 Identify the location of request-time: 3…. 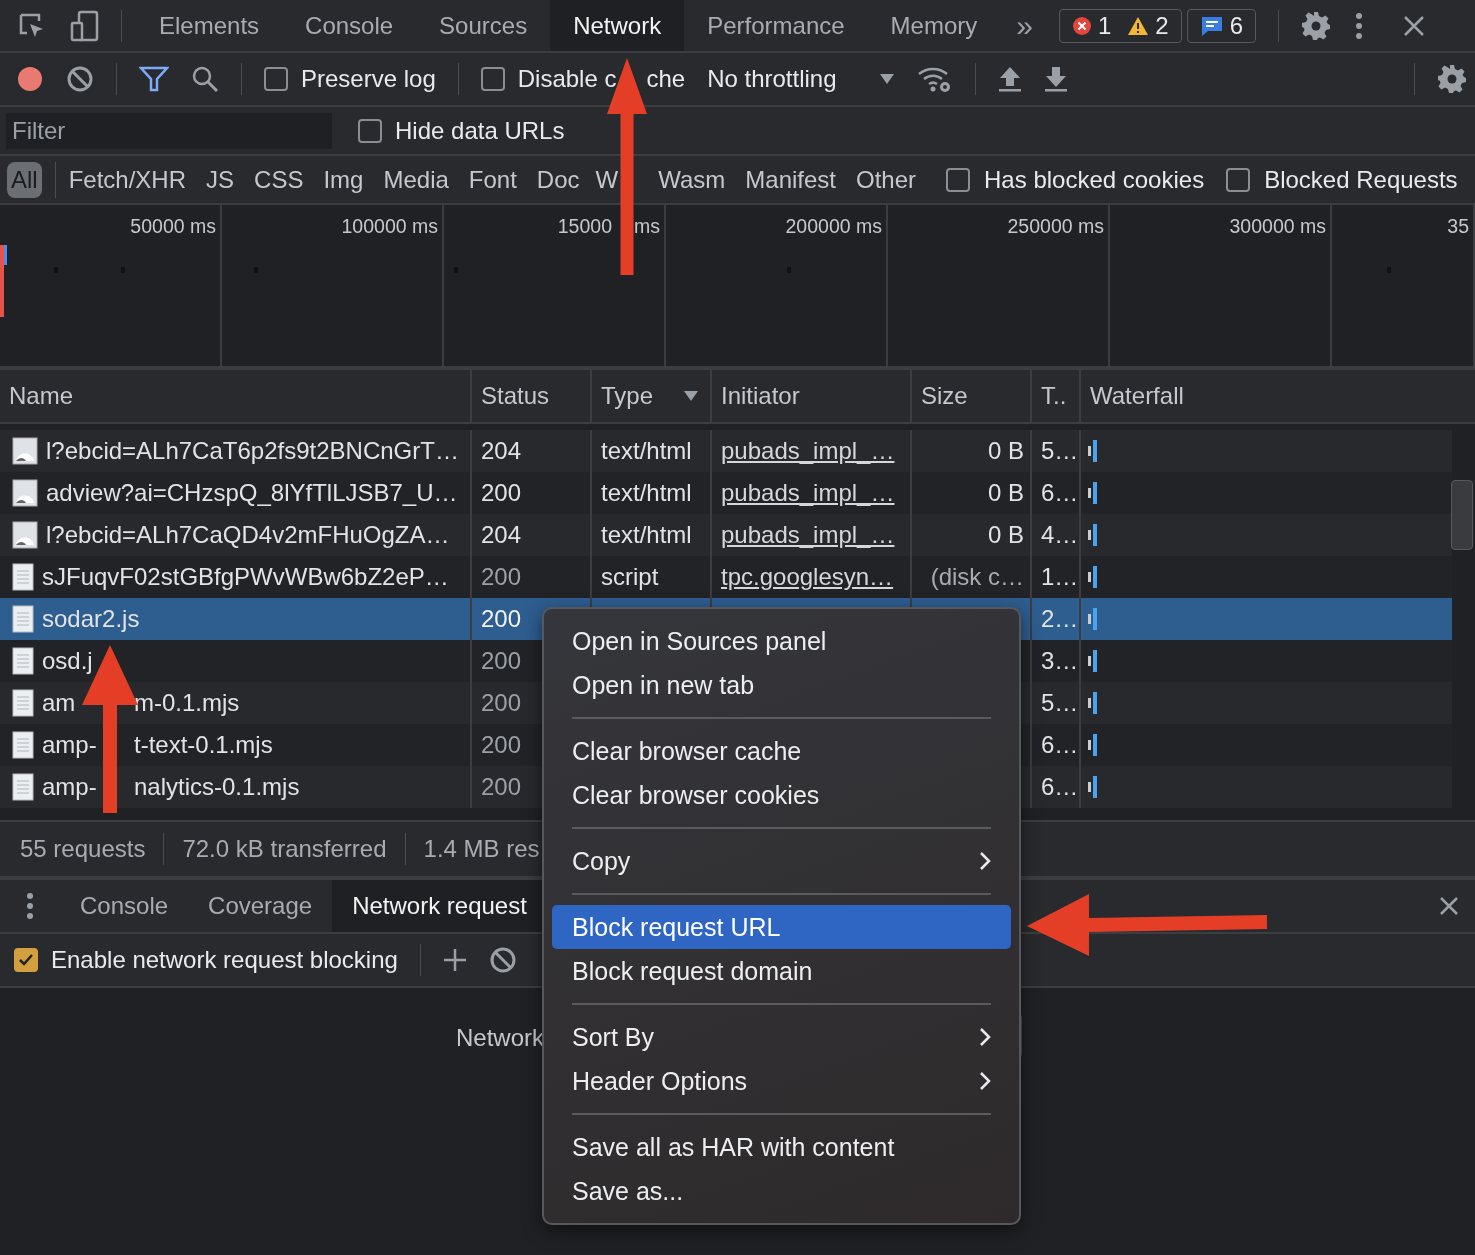
(1060, 661).